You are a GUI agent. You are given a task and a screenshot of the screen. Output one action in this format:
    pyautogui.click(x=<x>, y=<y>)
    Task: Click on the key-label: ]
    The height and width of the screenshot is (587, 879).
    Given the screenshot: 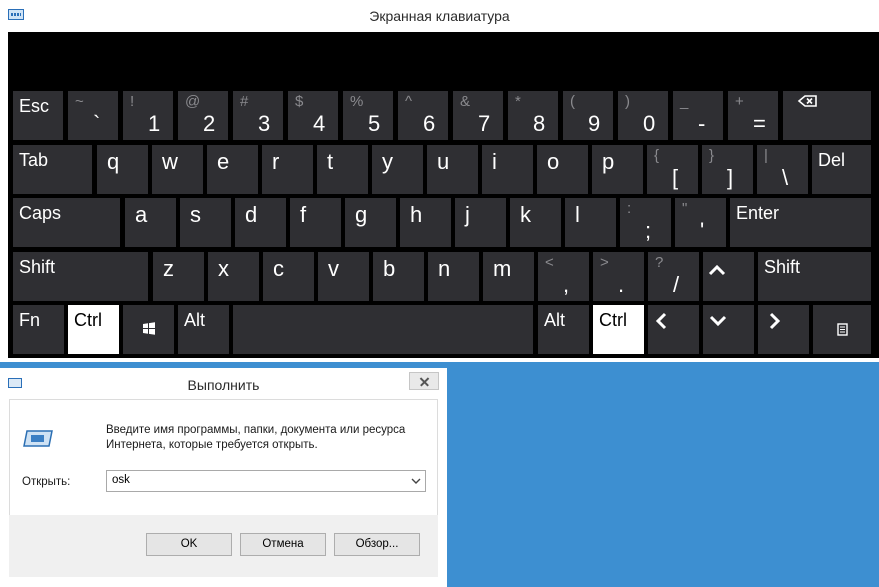 What is the action you would take?
    pyautogui.click(x=730, y=177)
    